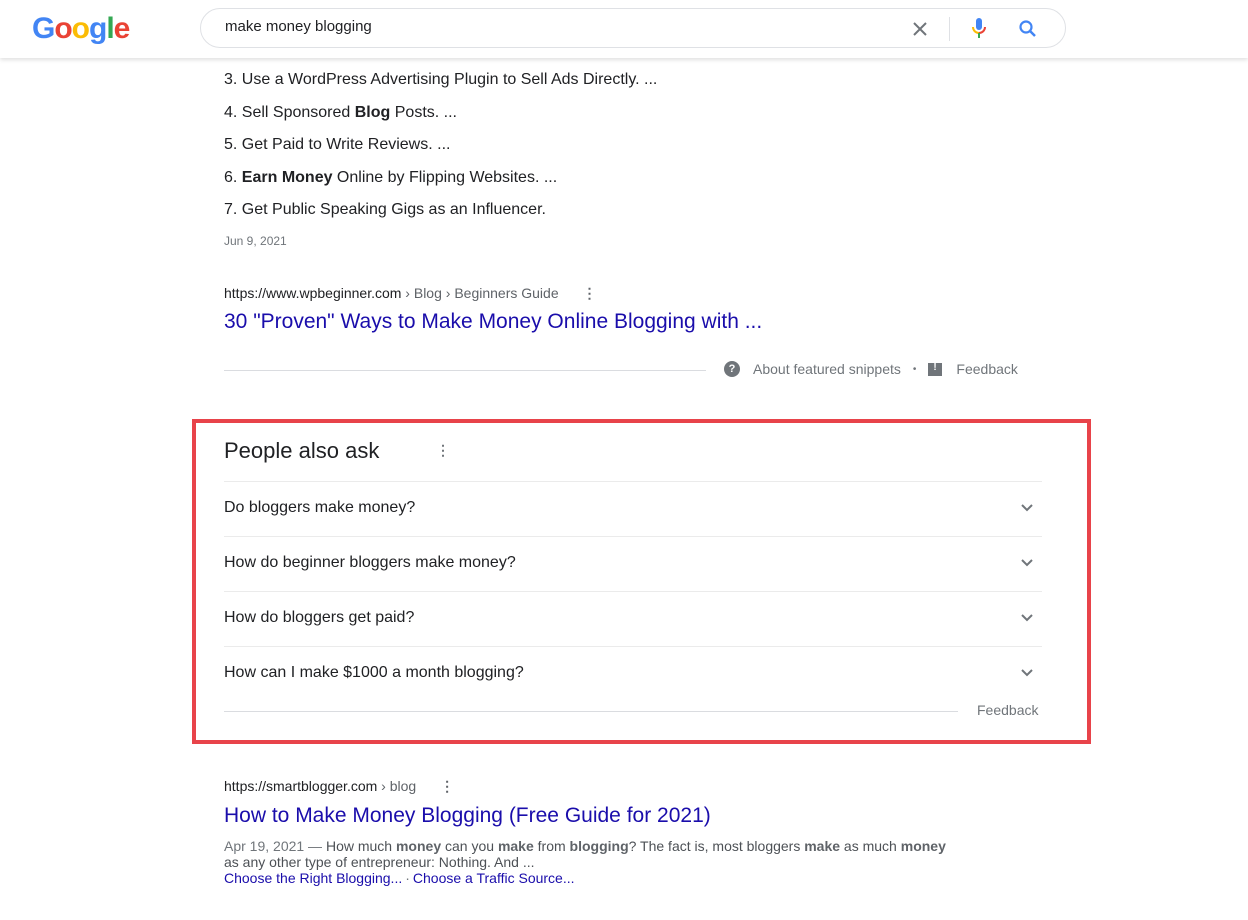 The image size is (1248, 920). I want to click on logo-letter: e, so click(122, 28).